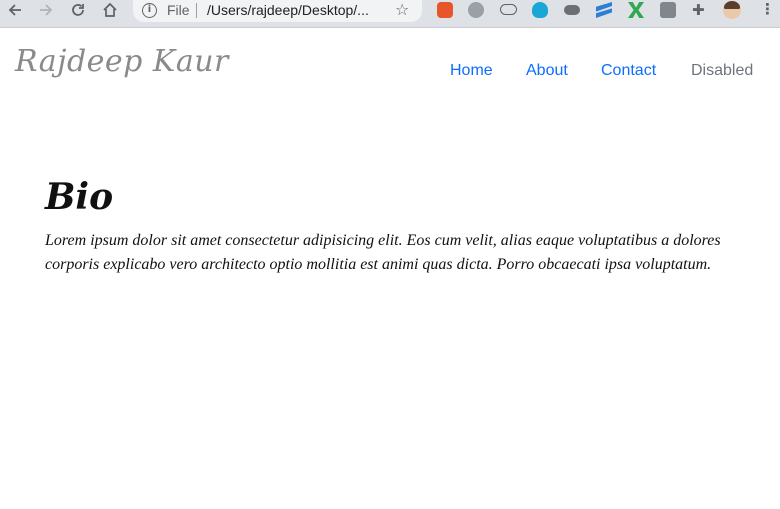  What do you see at coordinates (628, 71) in the screenshot?
I see `nav-link-contact: Contact` at bounding box center [628, 71].